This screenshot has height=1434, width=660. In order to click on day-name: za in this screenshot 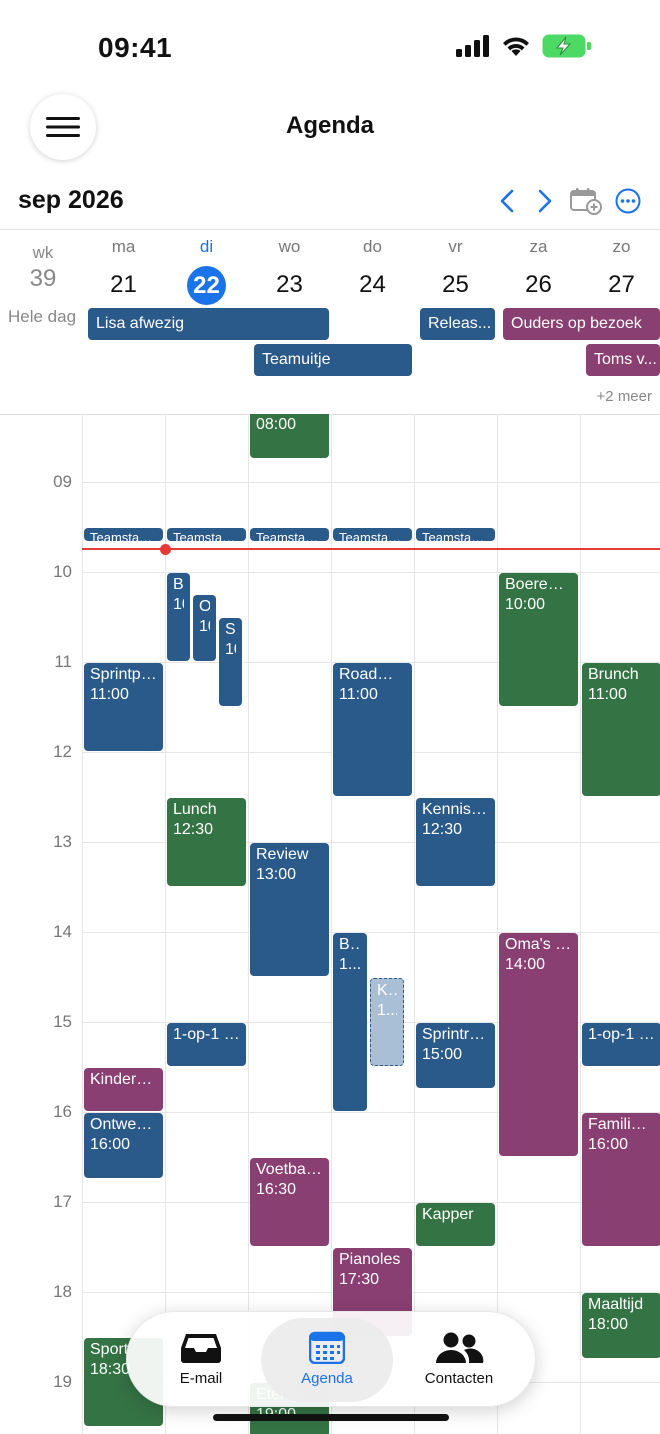, I will do `click(538, 246)`.